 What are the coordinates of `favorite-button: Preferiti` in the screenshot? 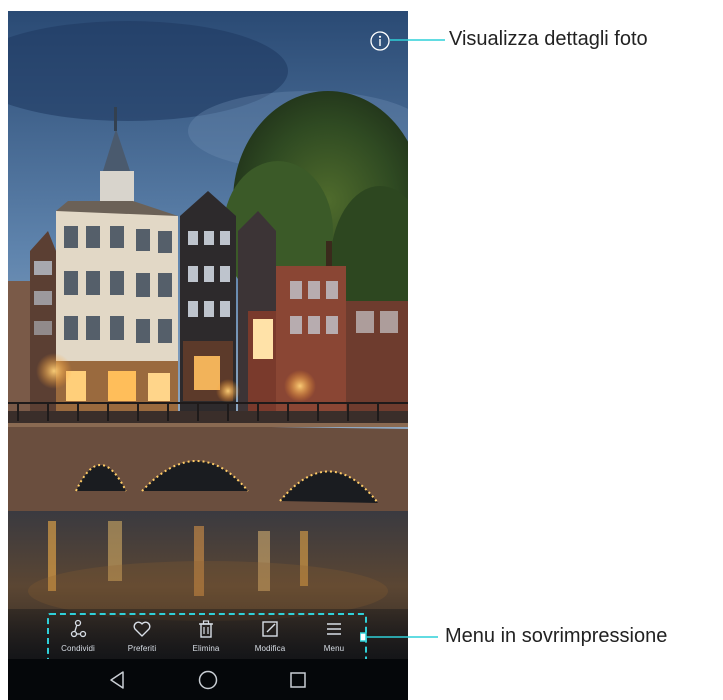 It's located at (142, 639).